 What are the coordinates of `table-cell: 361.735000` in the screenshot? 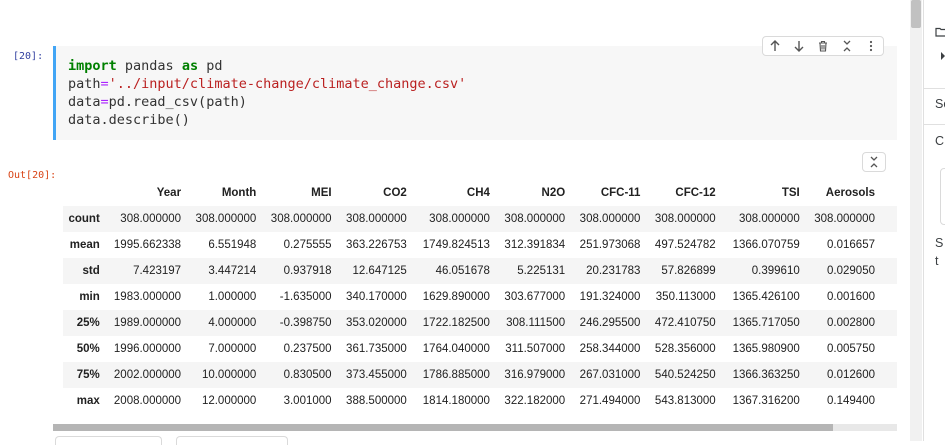 It's located at (376, 349).